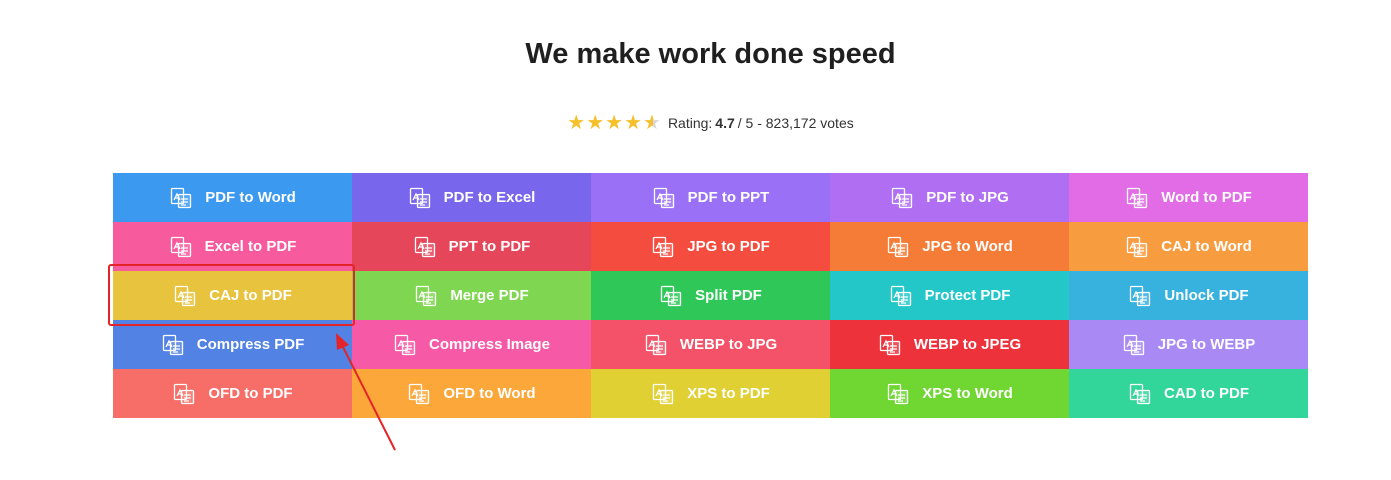  What do you see at coordinates (1206, 393) in the screenshot?
I see `tool-tile-label: CAD to PDF` at bounding box center [1206, 393].